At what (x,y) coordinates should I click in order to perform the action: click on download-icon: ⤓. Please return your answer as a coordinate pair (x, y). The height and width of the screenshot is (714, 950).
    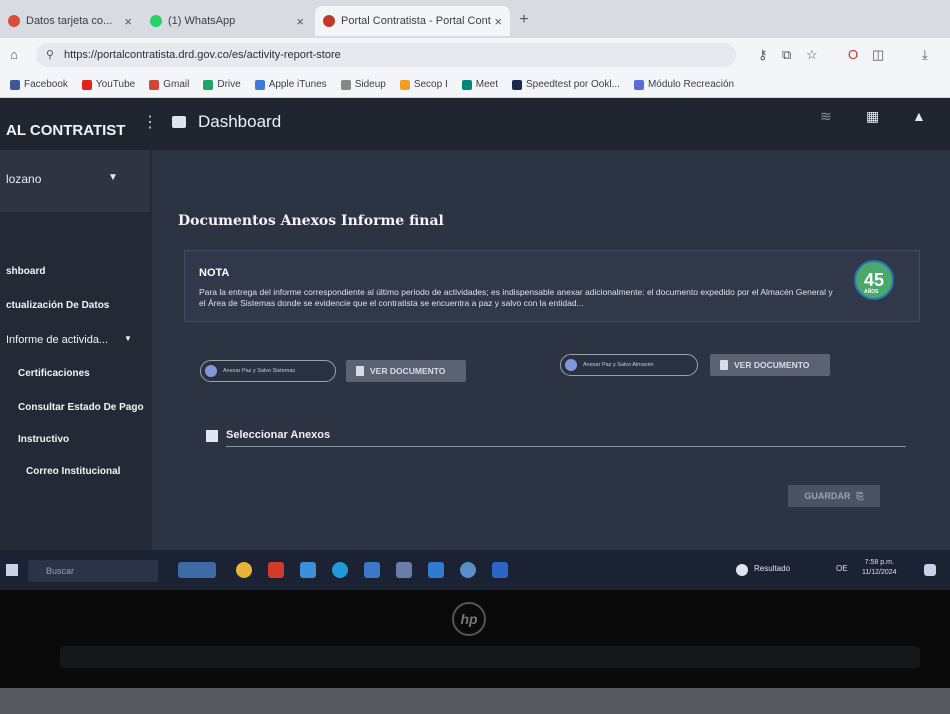
    Looking at the image, I should click on (925, 55).